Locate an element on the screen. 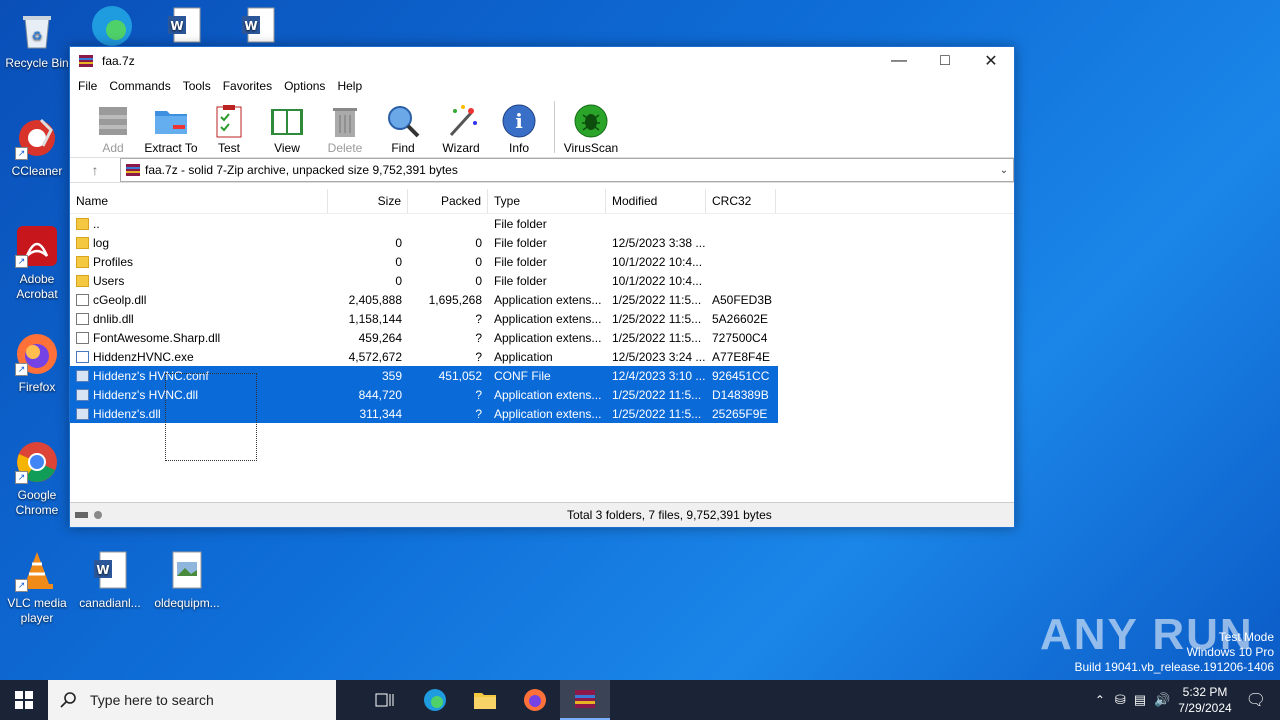 The image size is (1280, 720). task-view-button is located at coordinates (385, 700).